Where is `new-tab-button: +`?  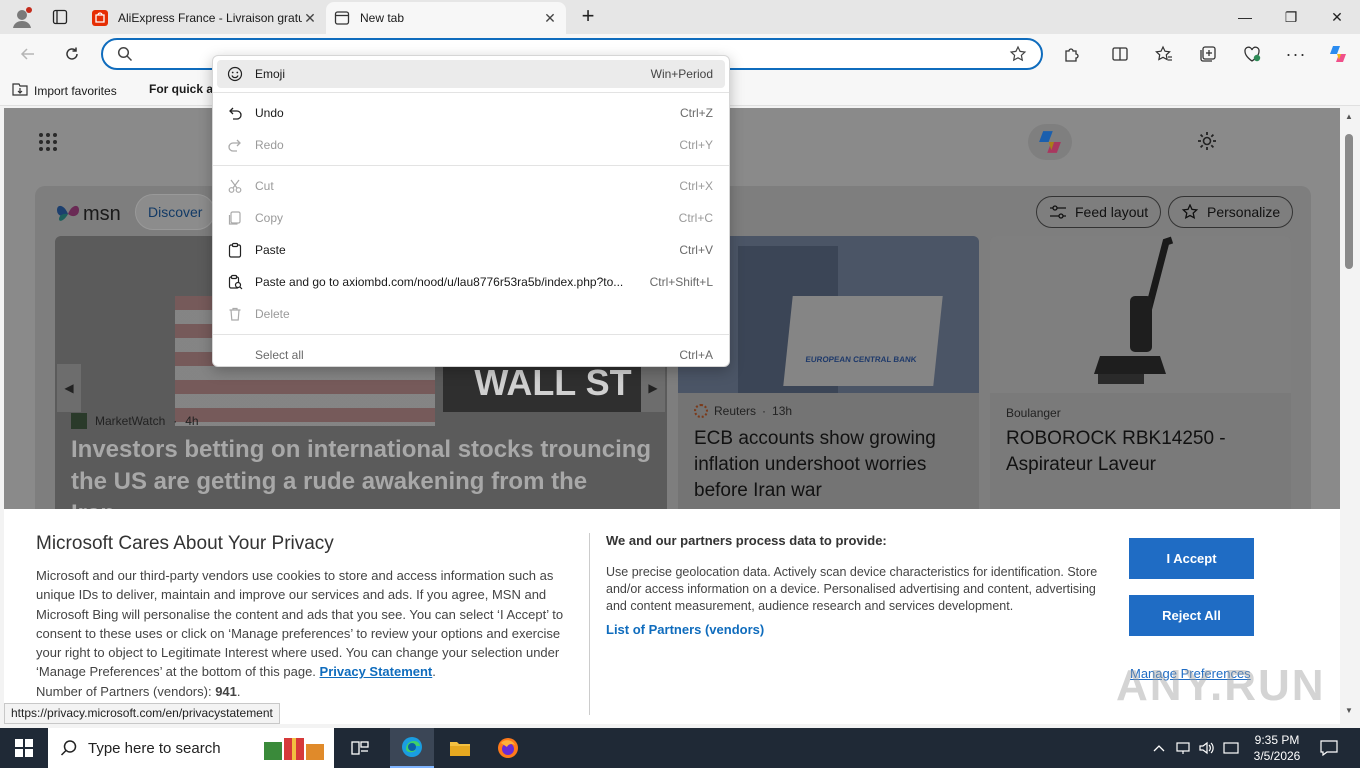
new-tab-button: + is located at coordinates (588, 16).